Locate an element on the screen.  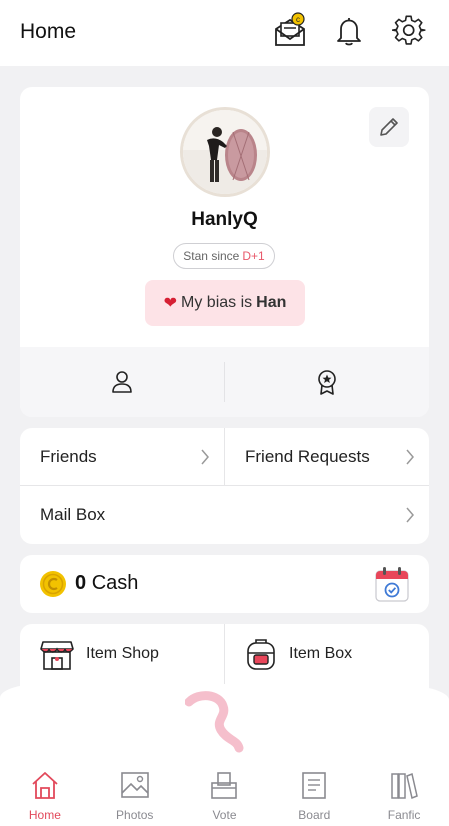
edit-profile-button is located at coordinates (389, 127).